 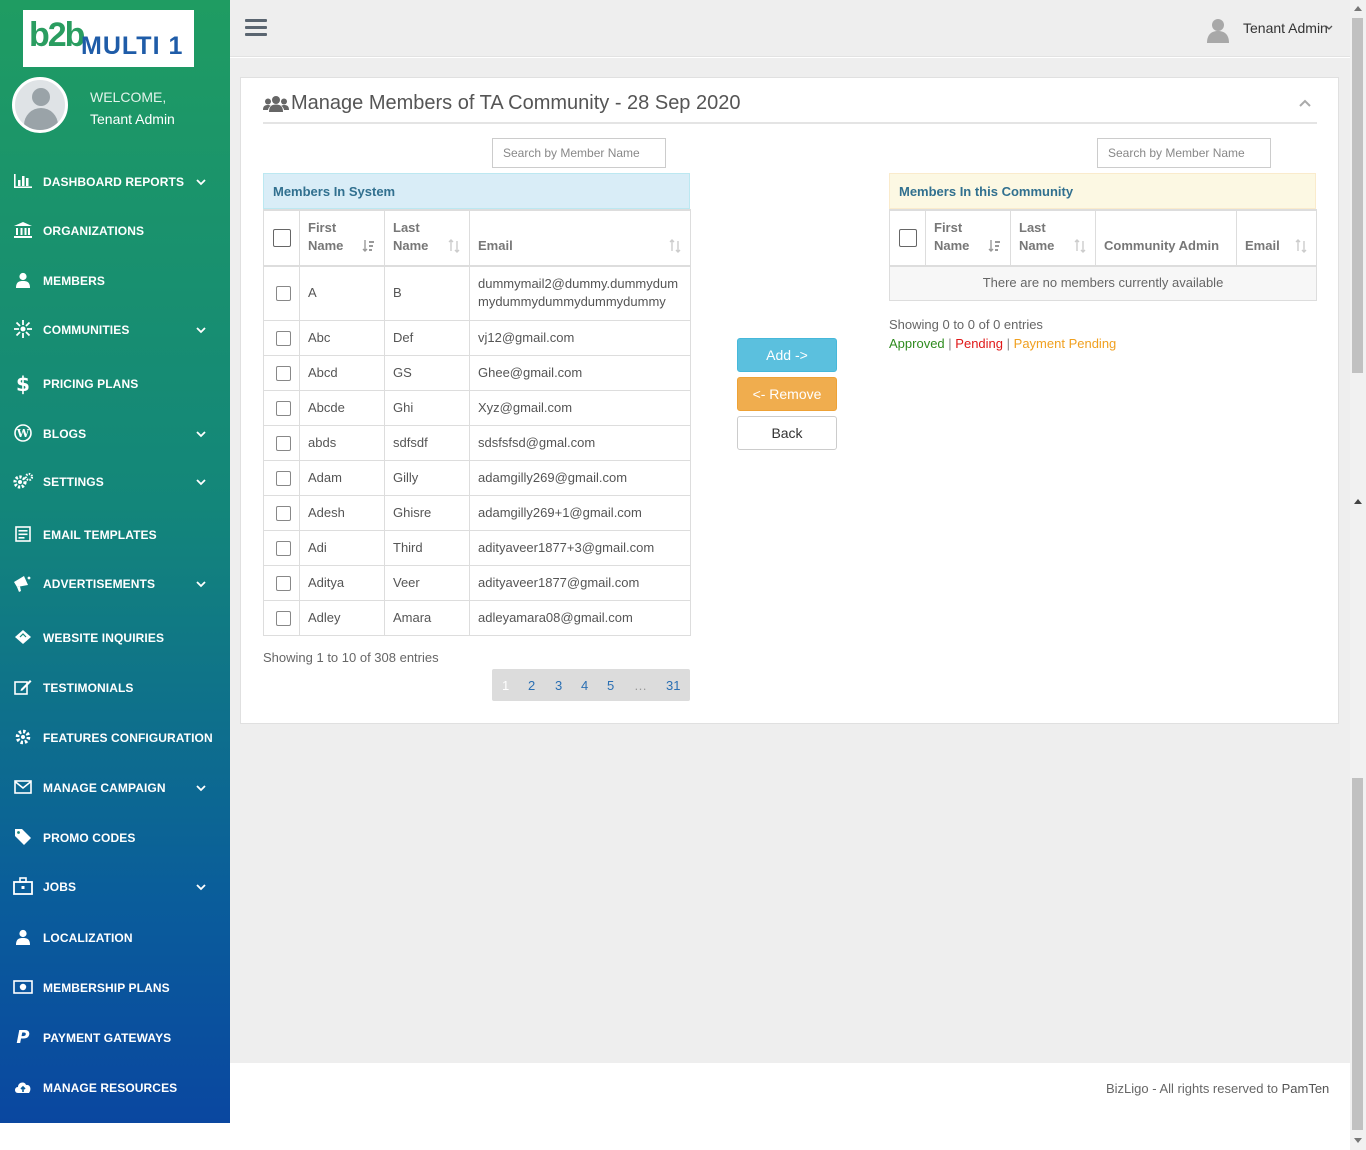 What do you see at coordinates (115, 788) in the screenshot?
I see `sidebar-item-manage-campaign: MANAGE CAMPAIGN` at bounding box center [115, 788].